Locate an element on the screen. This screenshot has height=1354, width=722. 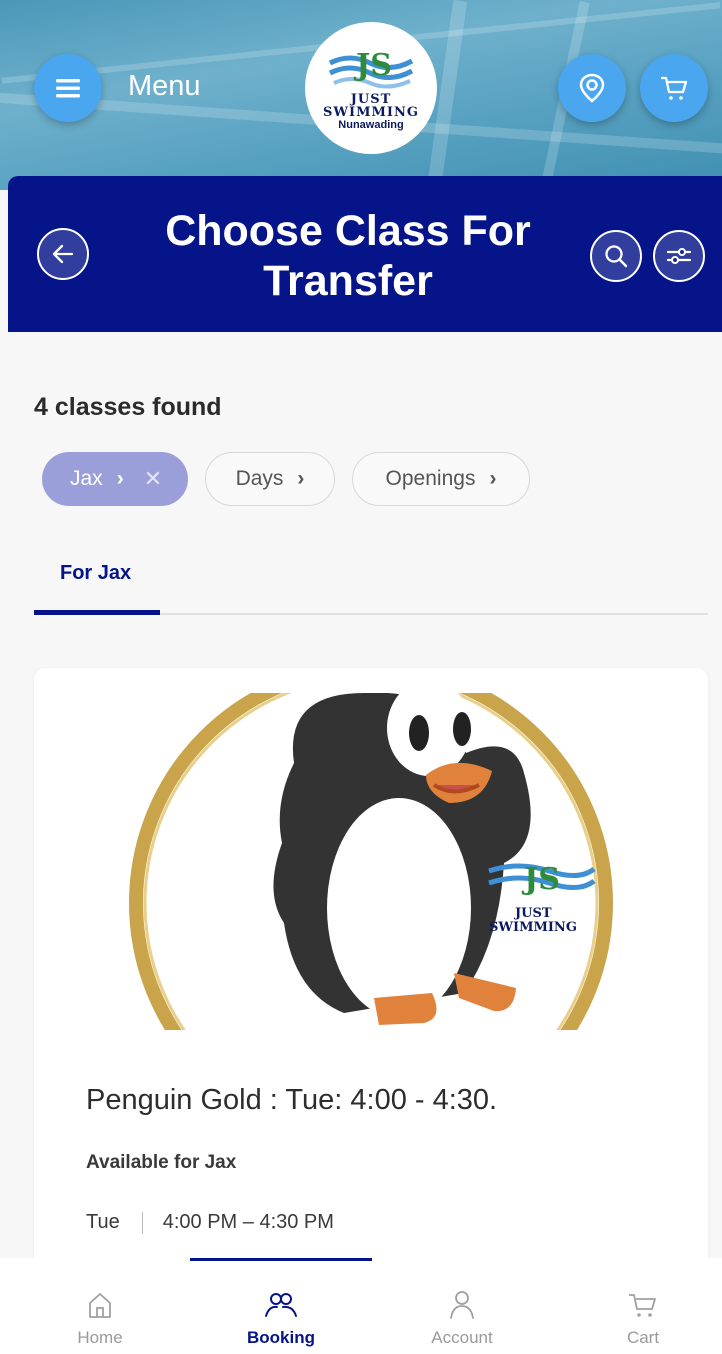
filter-chip-days: Days › is located at coordinates (270, 479).